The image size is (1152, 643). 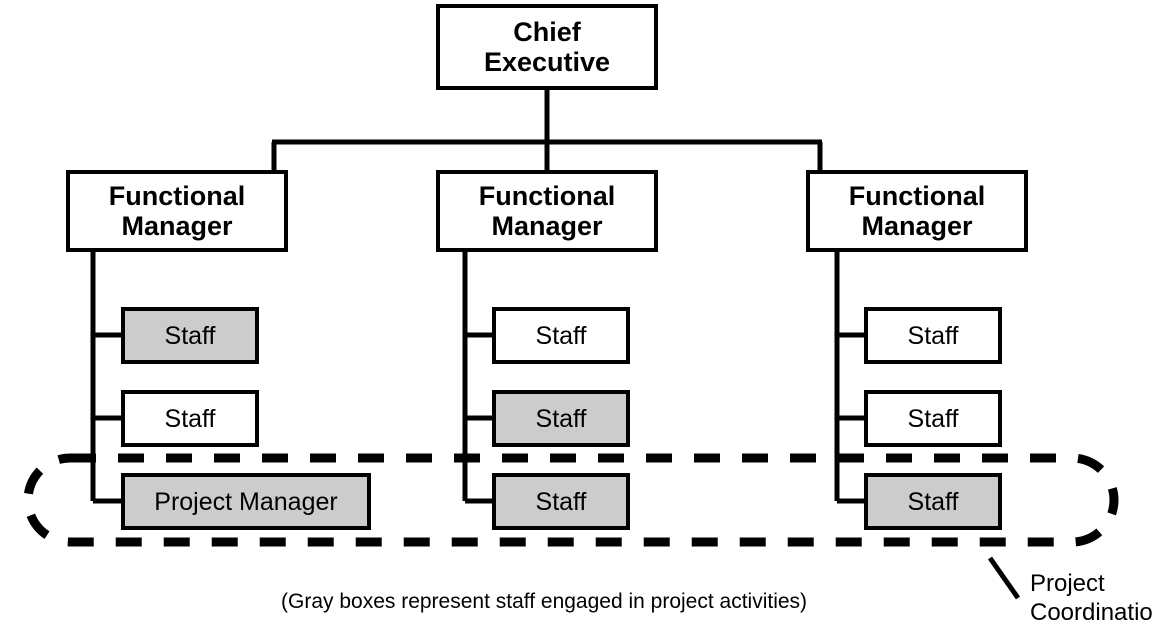 I want to click on node-column-3-report-1-label: Staff, so click(x=933, y=335).